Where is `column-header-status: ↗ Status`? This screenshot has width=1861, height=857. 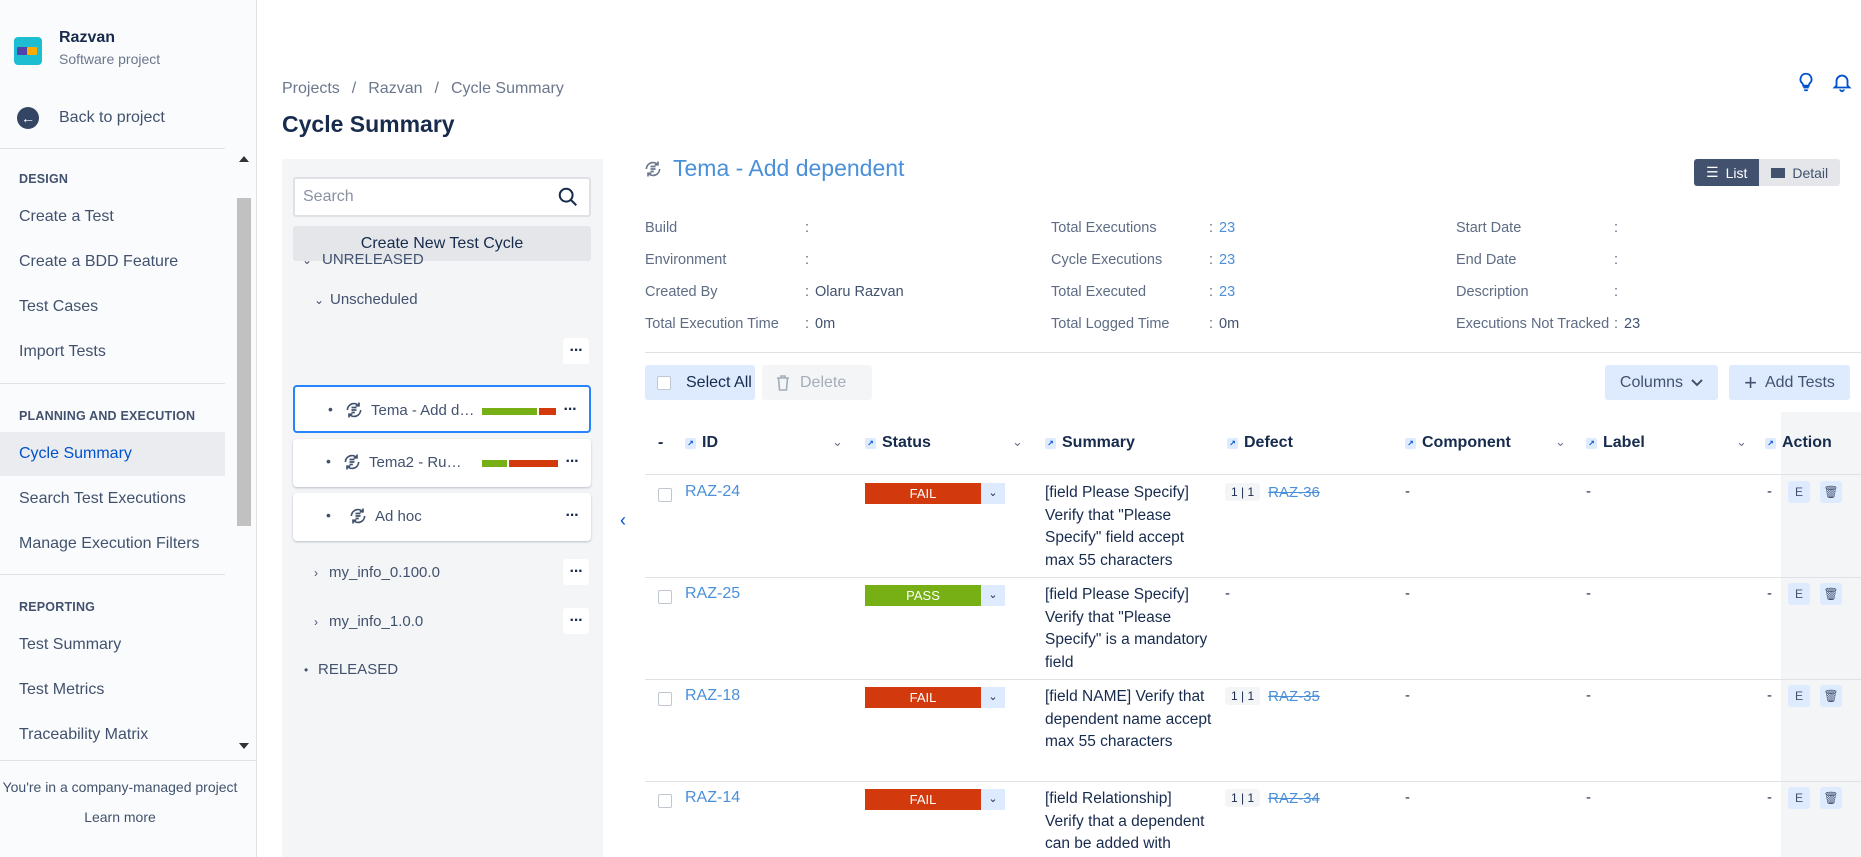 column-header-status: ↗ Status is located at coordinates (898, 443).